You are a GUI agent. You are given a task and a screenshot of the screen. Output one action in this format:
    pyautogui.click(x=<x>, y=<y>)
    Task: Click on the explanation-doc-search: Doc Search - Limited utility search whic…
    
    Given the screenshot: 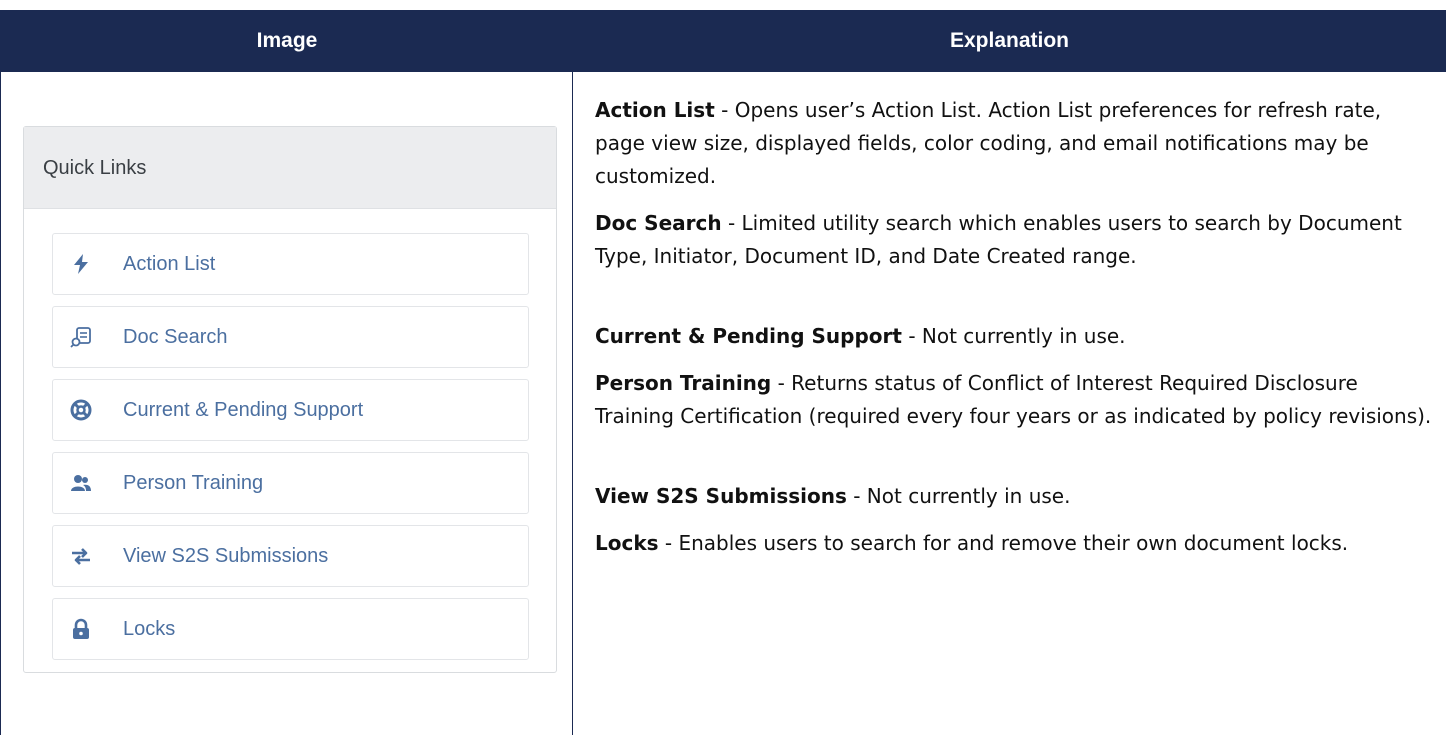 What is the action you would take?
    pyautogui.click(x=1015, y=240)
    